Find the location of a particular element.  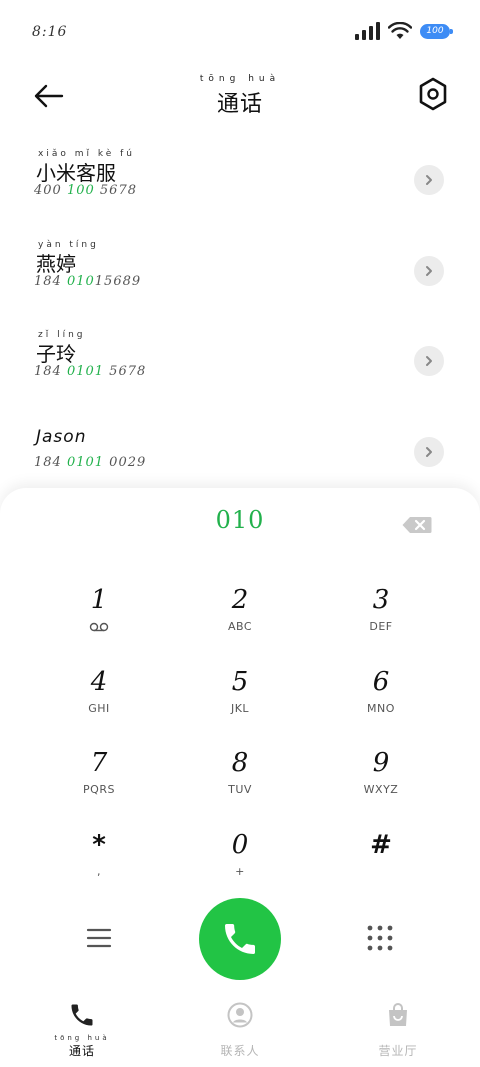

key-digit: 5 is located at coordinates (240, 681).